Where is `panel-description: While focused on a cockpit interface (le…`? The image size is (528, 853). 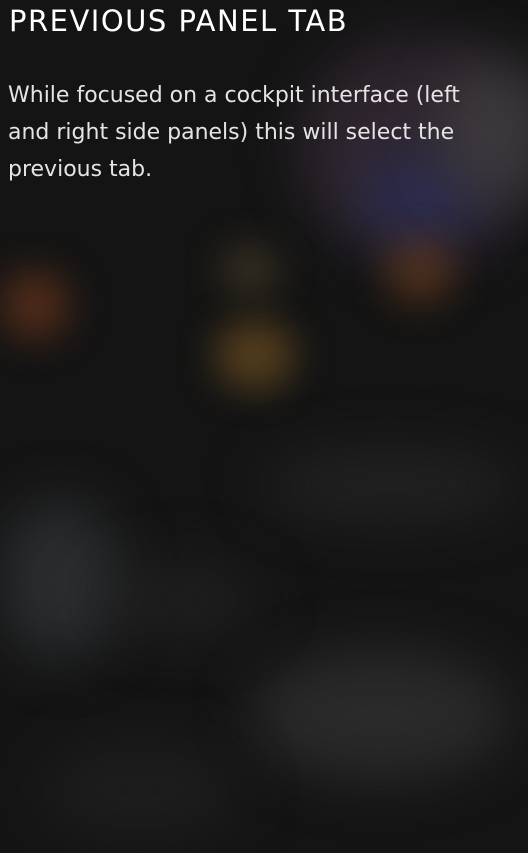
panel-description: While focused on a cockpit interface (le… is located at coordinates (234, 132).